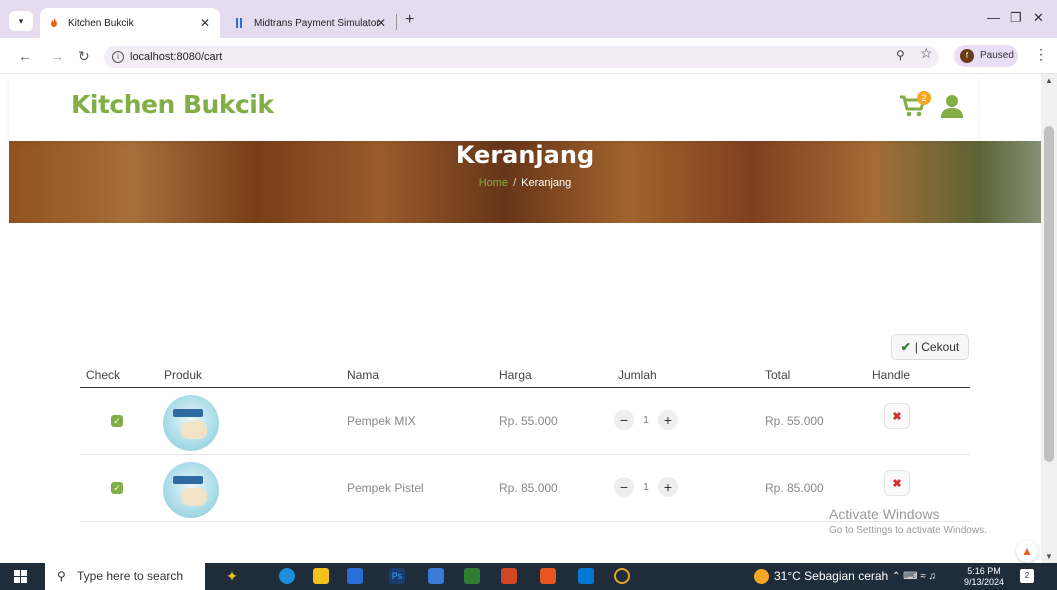  What do you see at coordinates (548, 576) in the screenshot?
I see `xampp-icon` at bounding box center [548, 576].